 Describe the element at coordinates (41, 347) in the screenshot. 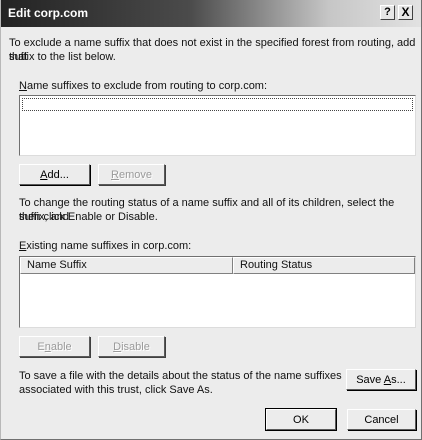

I see `enable-label-pre: E` at that location.